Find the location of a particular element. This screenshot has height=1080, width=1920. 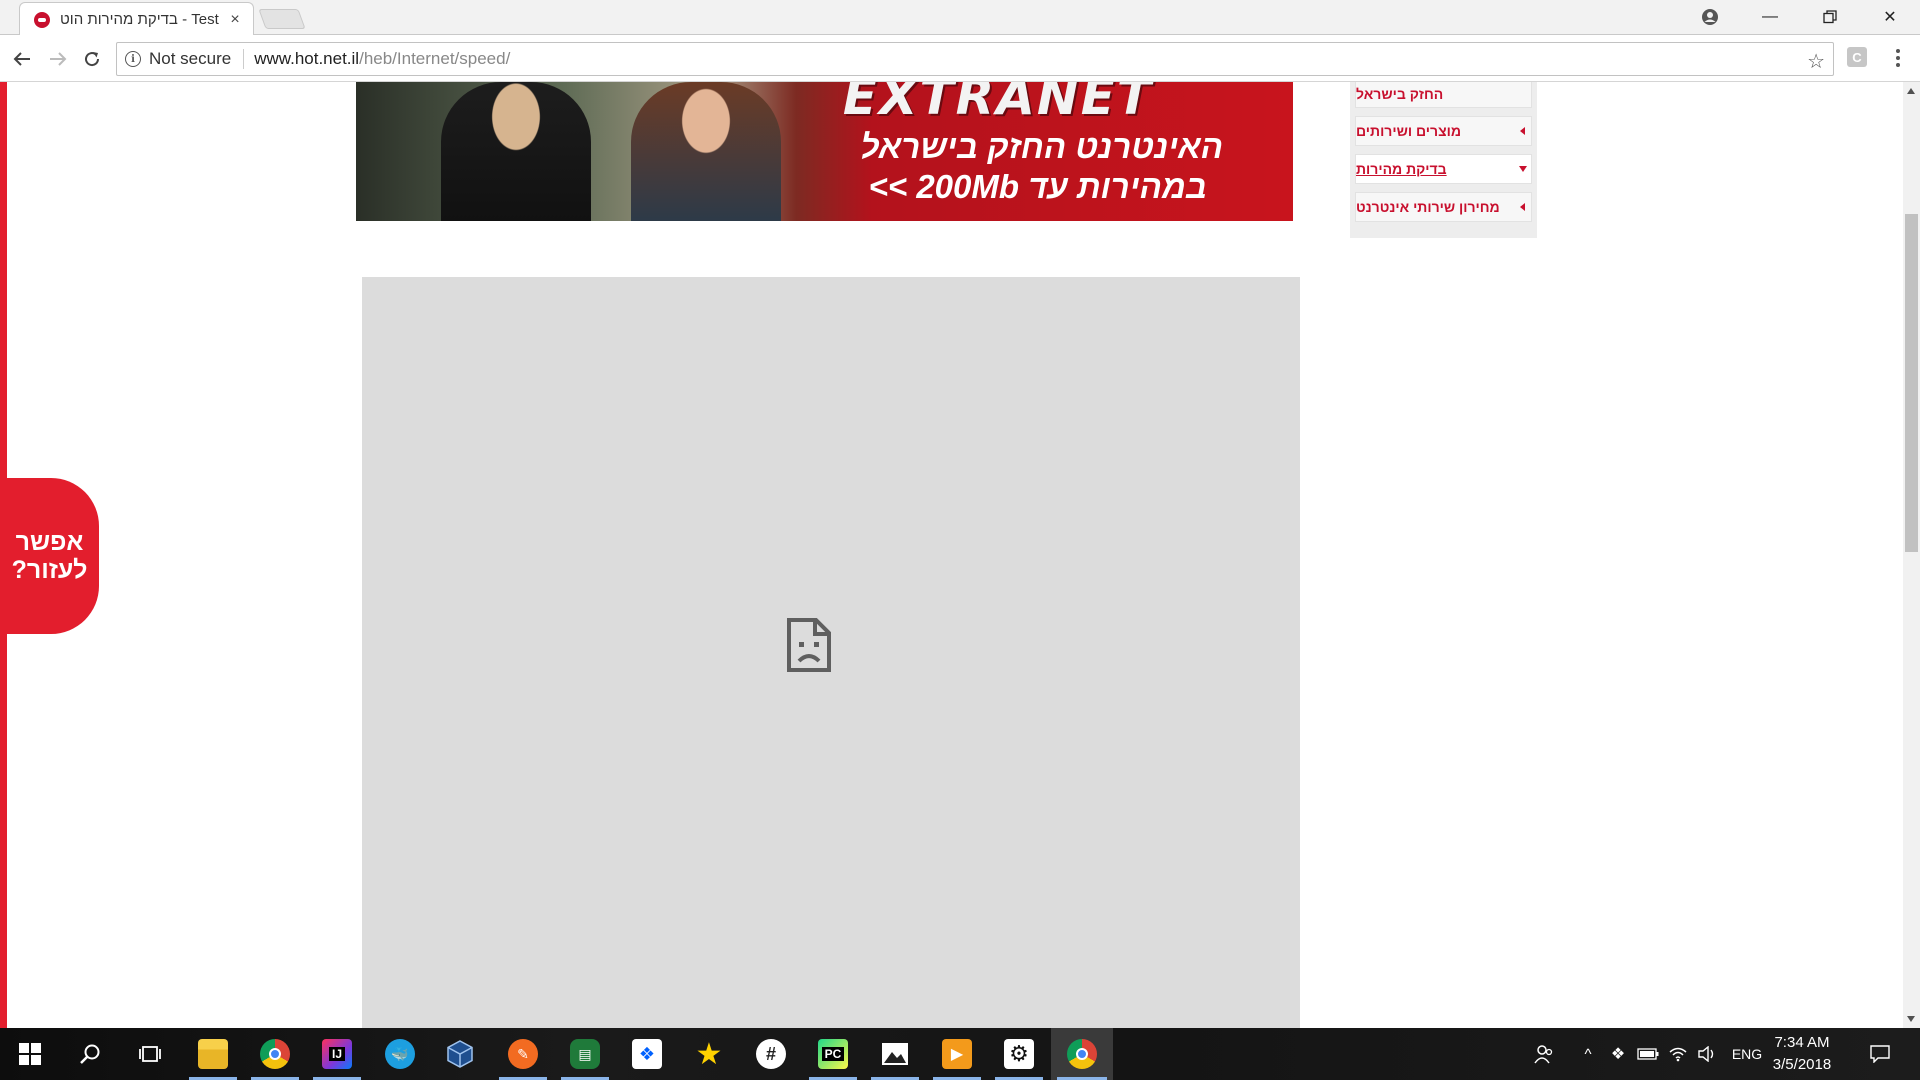

url-path: /heb/Internet/speed/ is located at coordinates (435, 58).